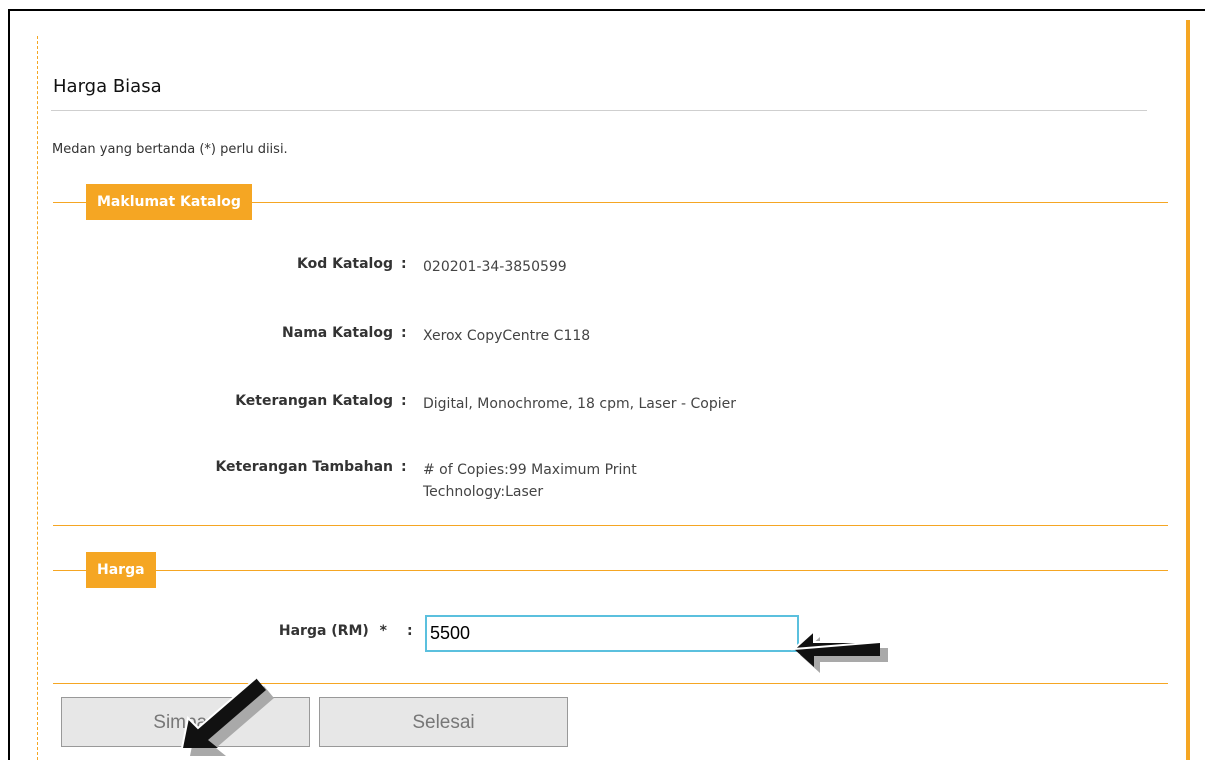 This screenshot has width=1205, height=760. I want to click on catalog-code-value: 020201-34-3850599, so click(495, 267).